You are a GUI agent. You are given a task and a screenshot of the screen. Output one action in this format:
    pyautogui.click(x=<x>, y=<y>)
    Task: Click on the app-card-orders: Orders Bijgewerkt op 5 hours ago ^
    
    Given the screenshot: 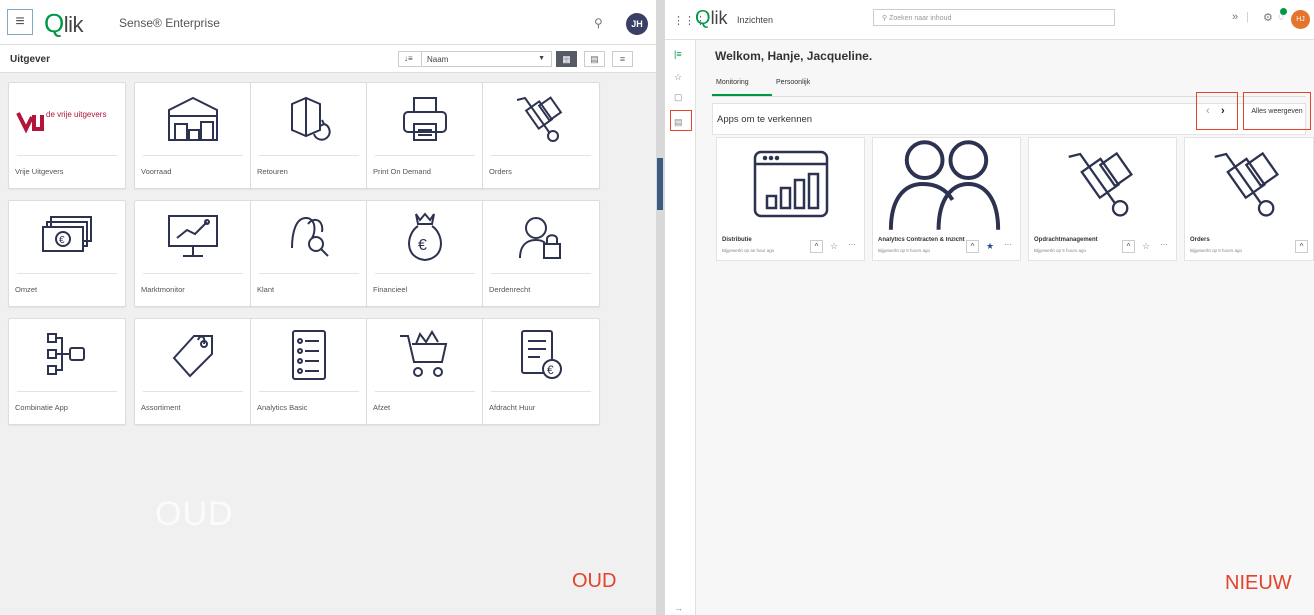 What is the action you would take?
    pyautogui.click(x=1249, y=199)
    